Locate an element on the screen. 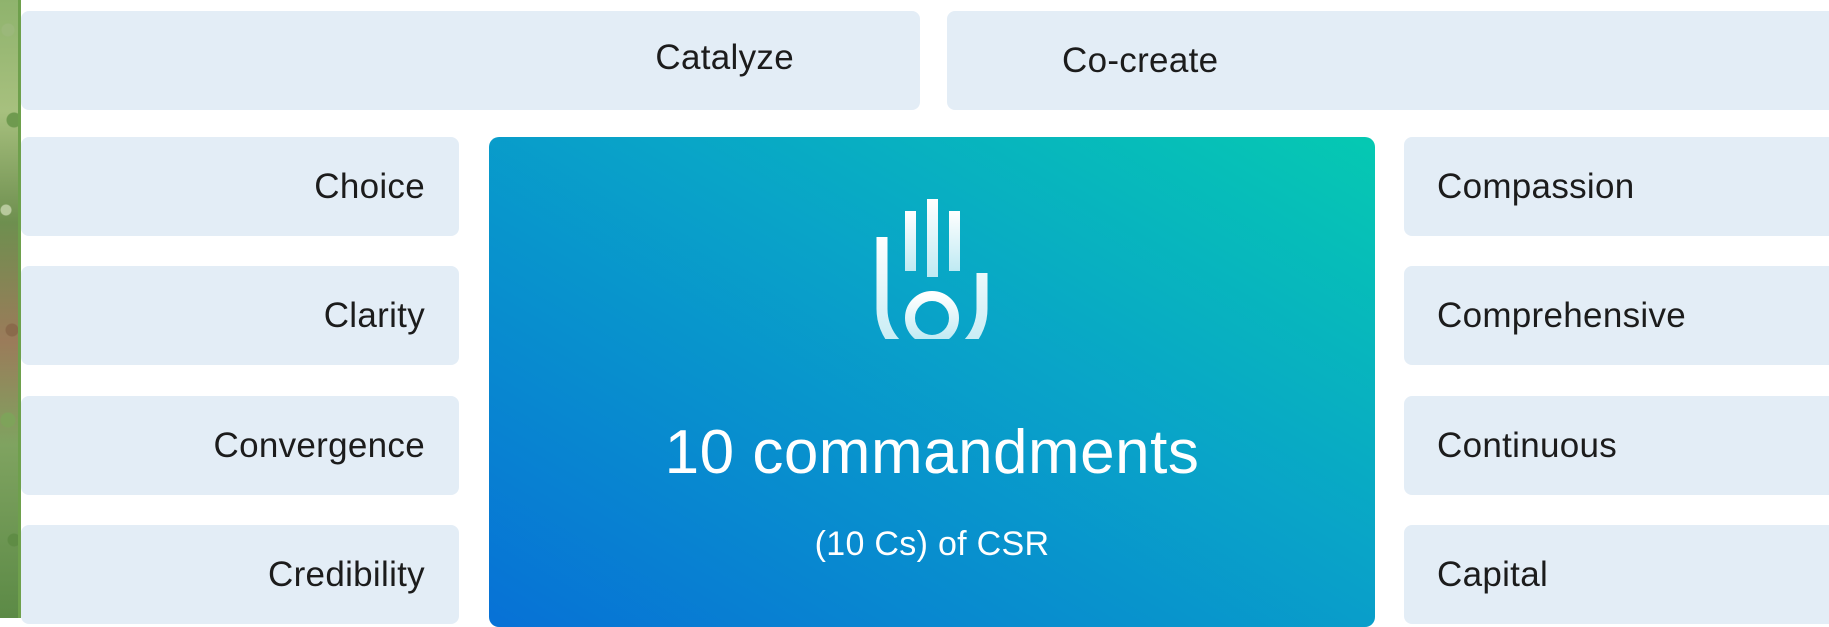 Image resolution: width=1829 pixels, height=627 pixels. credibility-label: Credibility is located at coordinates (346, 574).